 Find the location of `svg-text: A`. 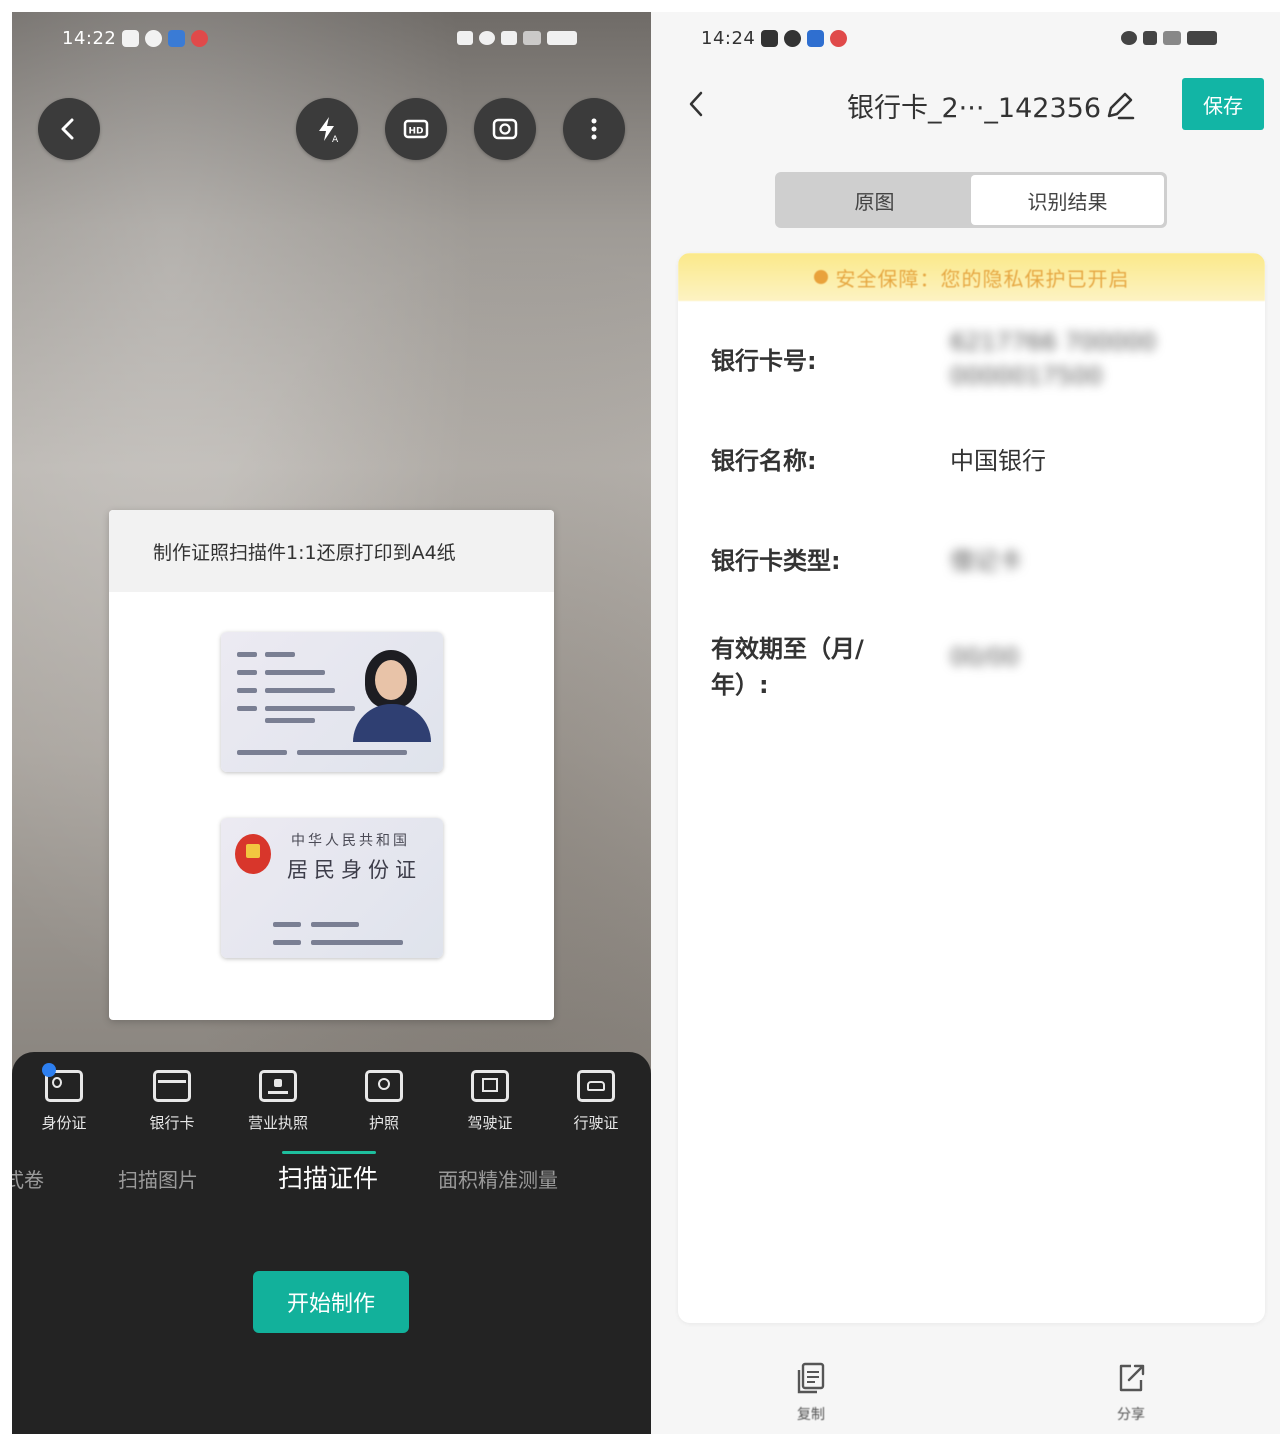

svg-text: A is located at coordinates (335, 140).